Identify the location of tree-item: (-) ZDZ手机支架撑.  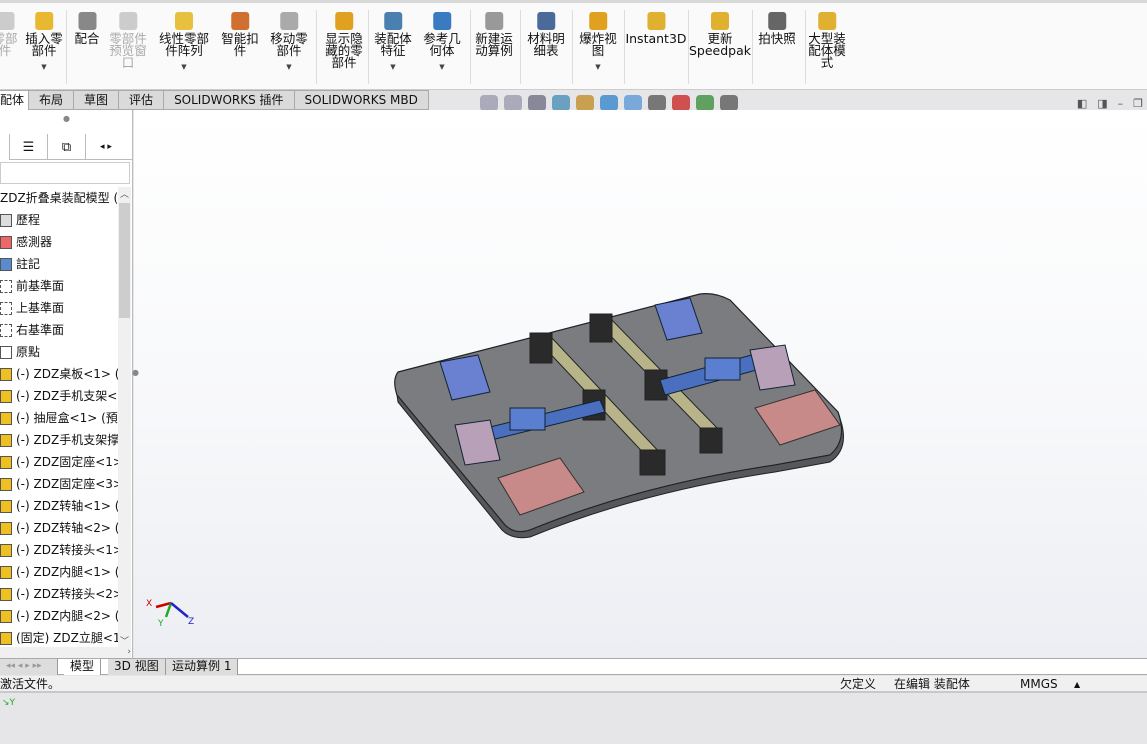
(59, 440).